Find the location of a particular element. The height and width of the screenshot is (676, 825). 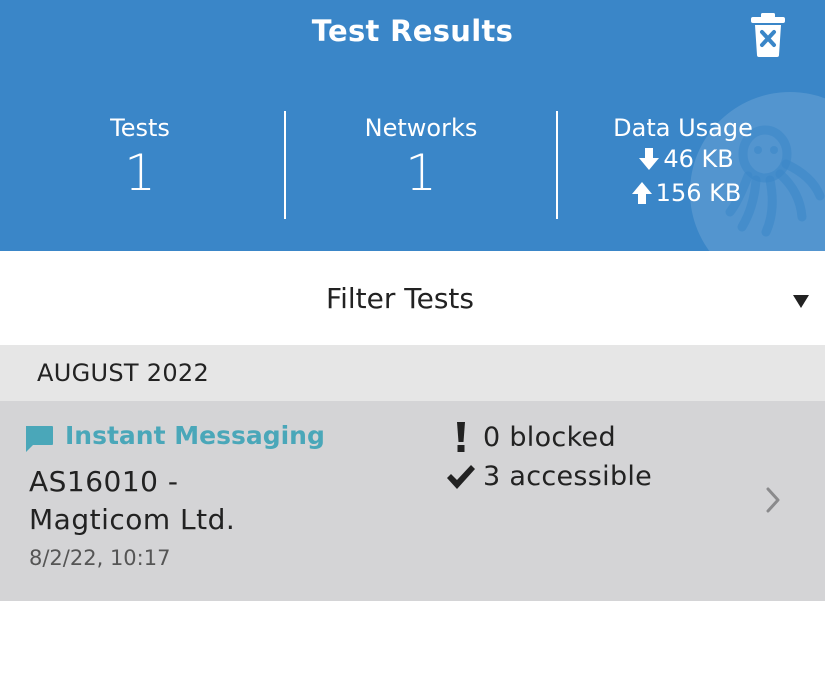

networks-count: 1 is located at coordinates (421, 173).